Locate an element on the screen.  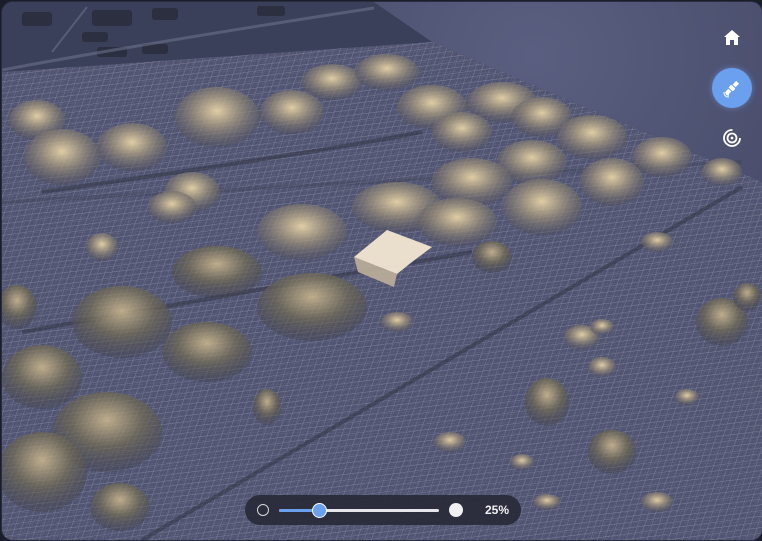
opacity-percent-label: 25% is located at coordinates (496, 510).